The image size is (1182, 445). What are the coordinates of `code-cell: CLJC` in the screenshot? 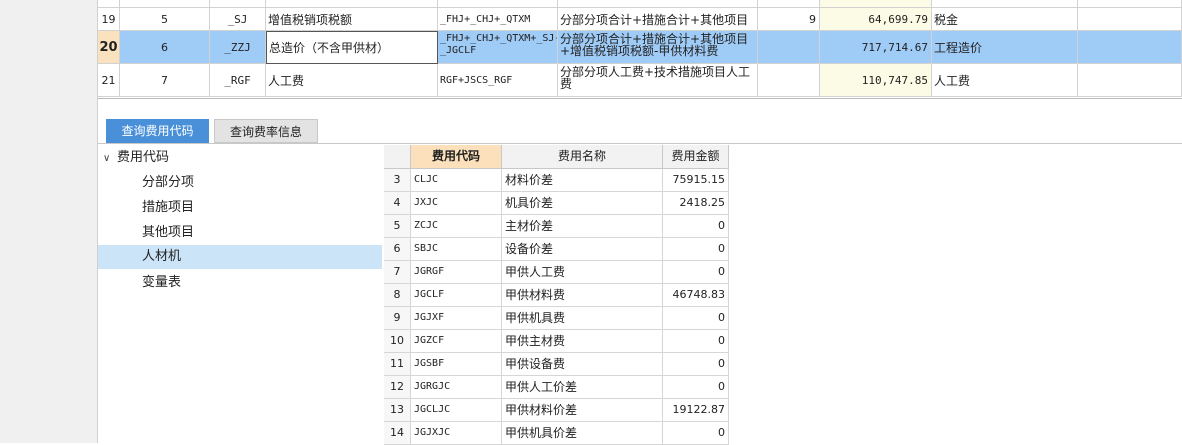 It's located at (456, 180).